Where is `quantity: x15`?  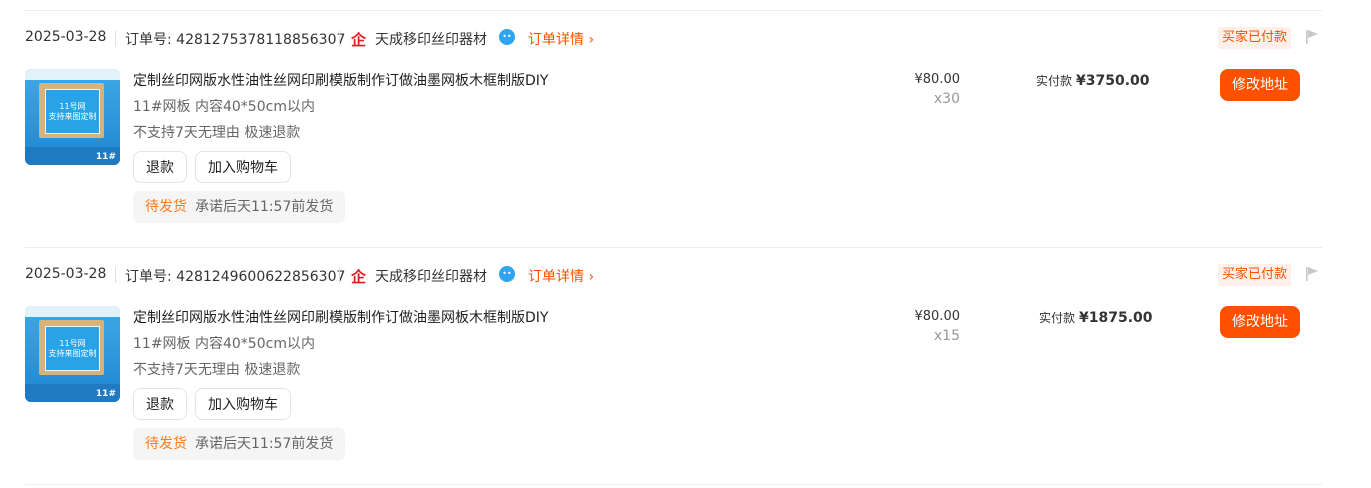 quantity: x15 is located at coordinates (946, 336).